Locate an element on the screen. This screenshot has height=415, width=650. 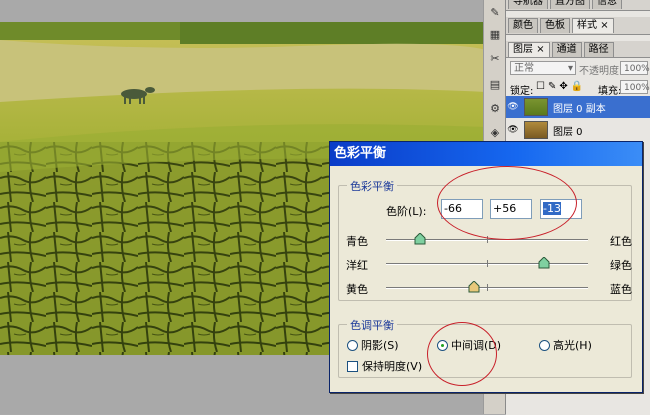
styles-panel-body is located at coordinates (578, 37).